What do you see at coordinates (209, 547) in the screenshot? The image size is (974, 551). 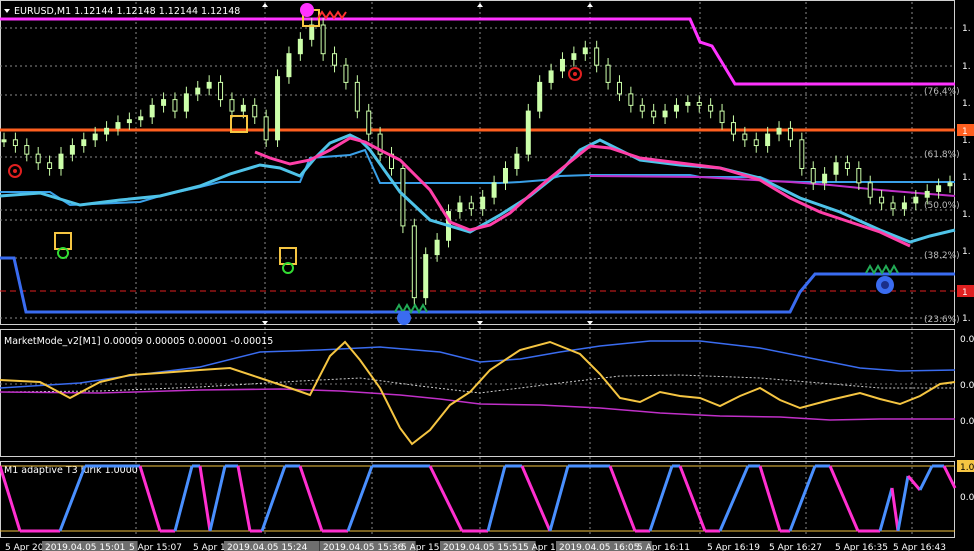 I see `time-label: 5 Apr 1` at bounding box center [209, 547].